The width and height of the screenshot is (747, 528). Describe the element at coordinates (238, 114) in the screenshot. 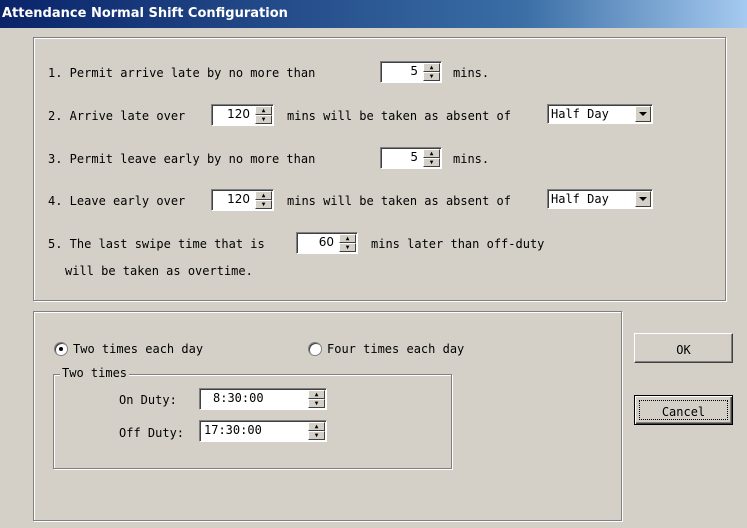

I see `arrive-late-over-value: 120` at that location.